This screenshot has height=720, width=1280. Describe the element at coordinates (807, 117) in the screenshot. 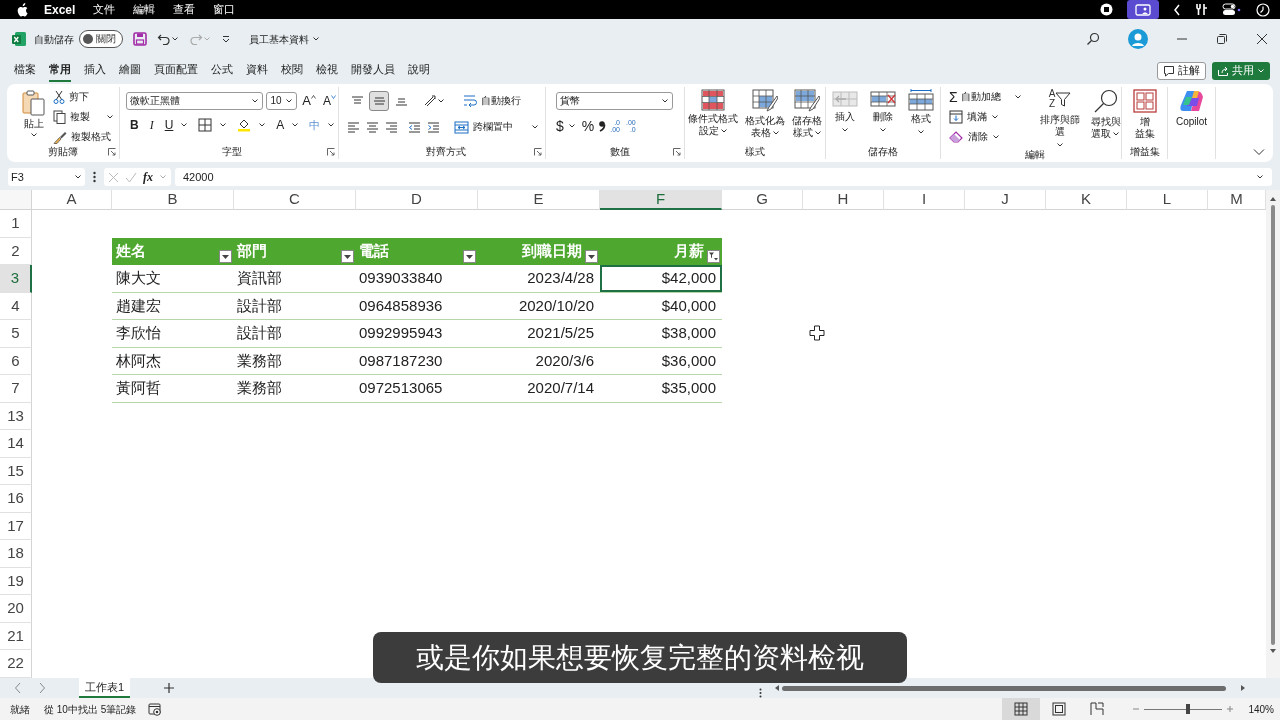

I see `cell-styles-button: 儲存格 樣式` at that location.